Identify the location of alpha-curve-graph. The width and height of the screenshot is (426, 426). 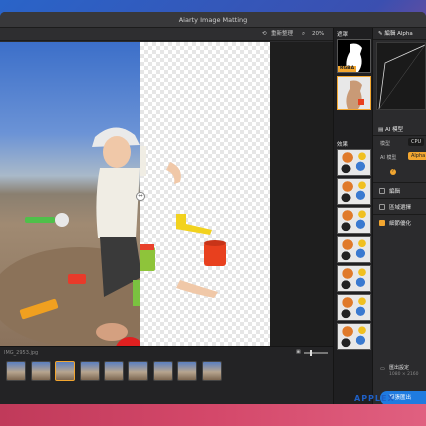
(401, 76).